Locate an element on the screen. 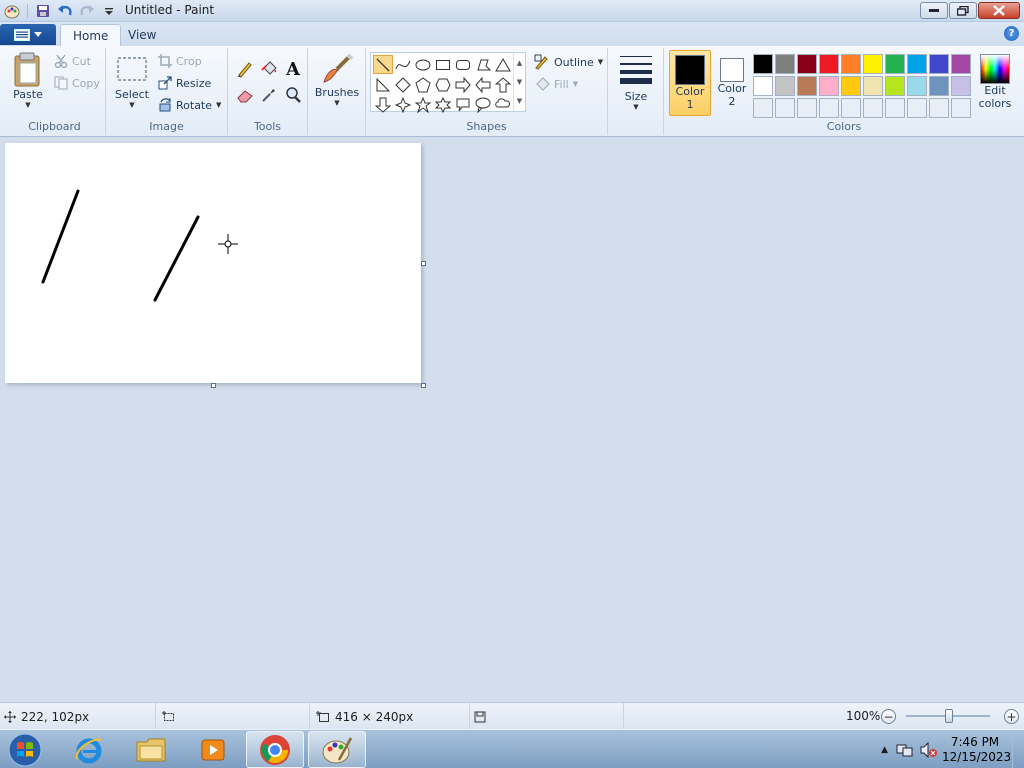 The image size is (1024, 768). tab-home: Home is located at coordinates (91, 35).